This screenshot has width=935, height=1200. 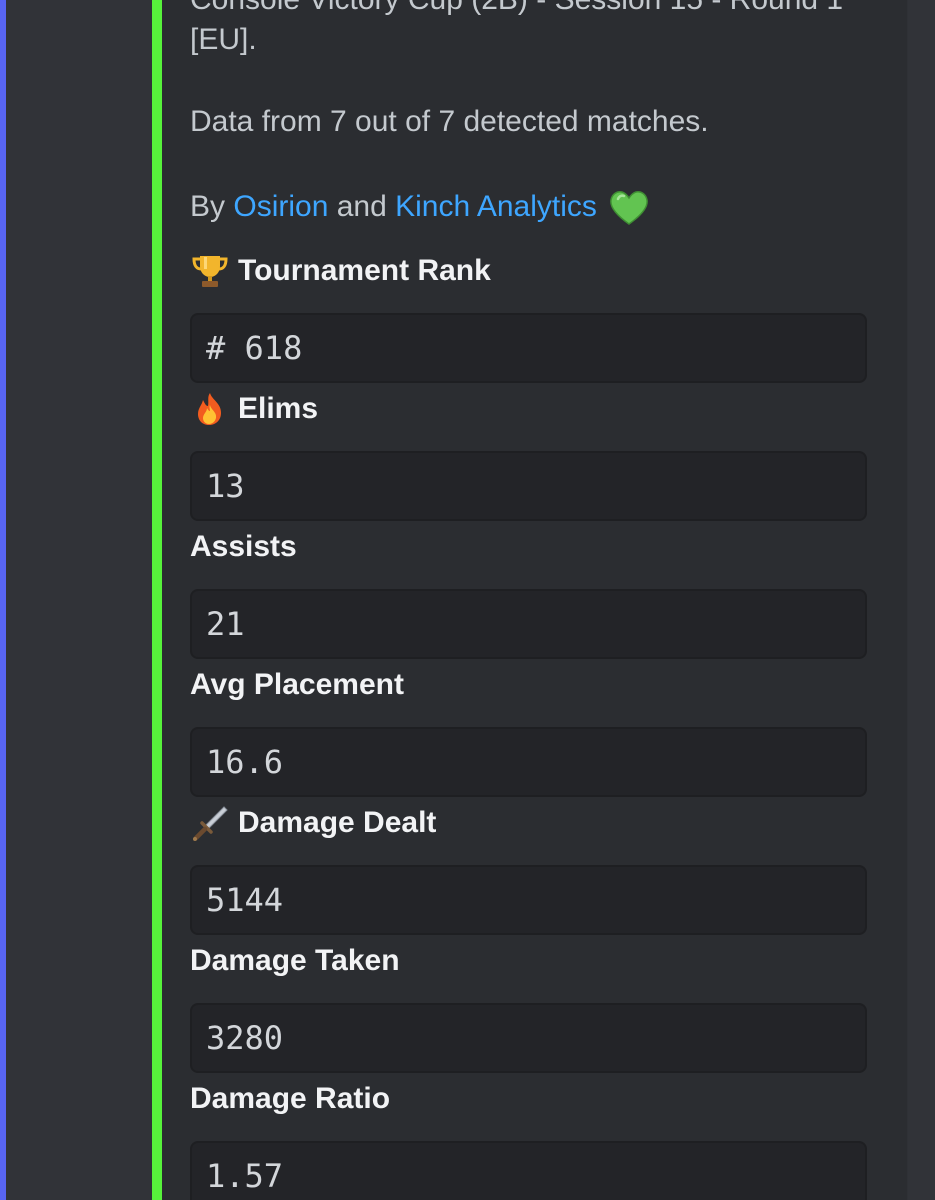 I want to click on field-title-text: Assists, so click(x=243, y=546).